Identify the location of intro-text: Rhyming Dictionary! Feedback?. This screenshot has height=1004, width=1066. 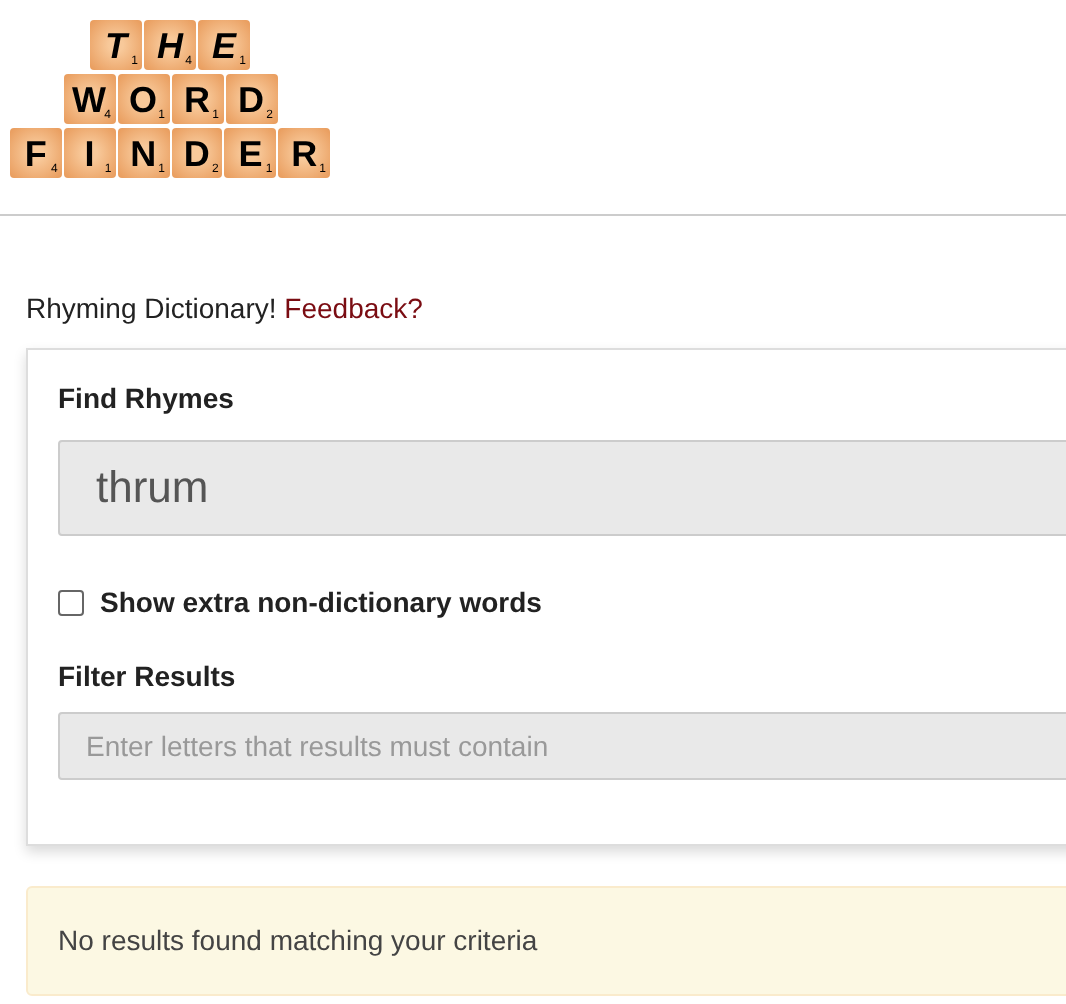
(225, 309).